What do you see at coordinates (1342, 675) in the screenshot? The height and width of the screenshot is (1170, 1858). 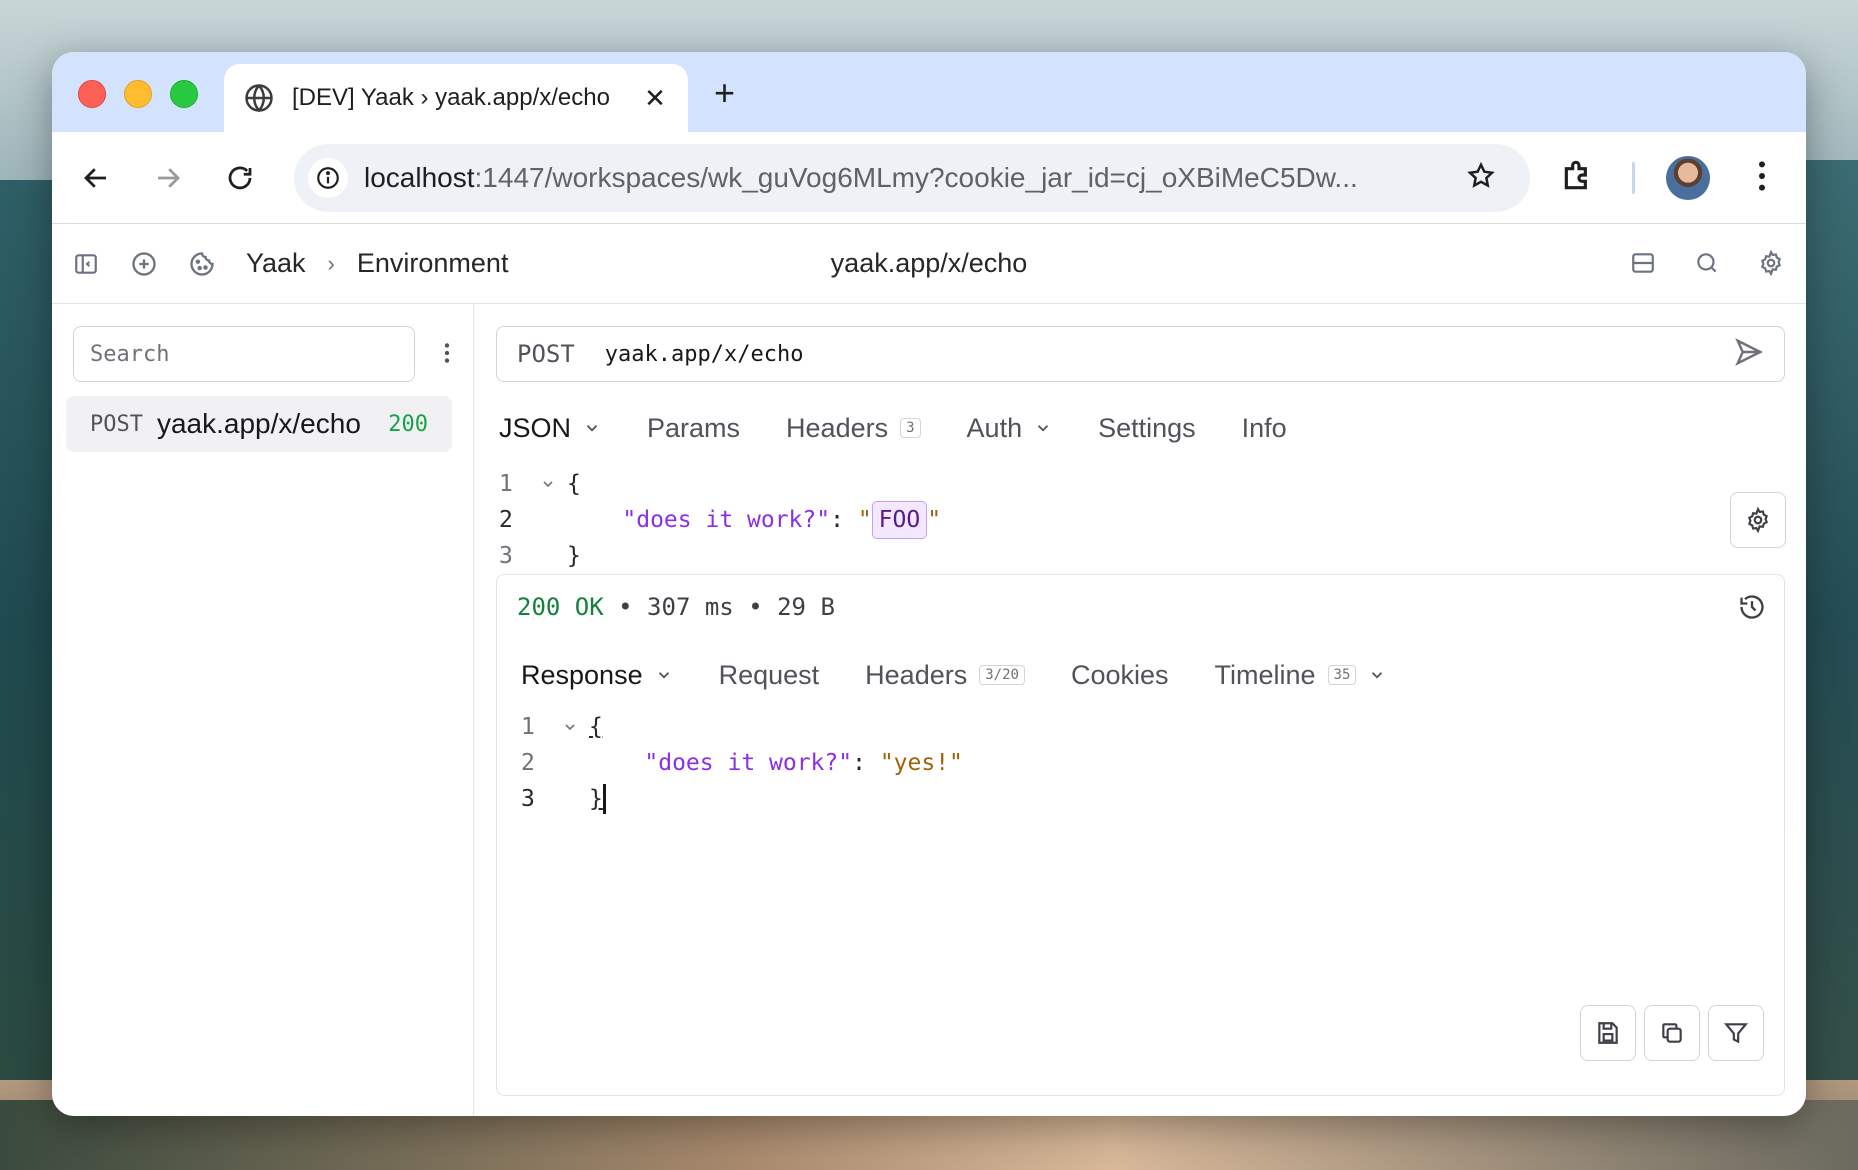 I see `timeline-count-badge: 35` at bounding box center [1342, 675].